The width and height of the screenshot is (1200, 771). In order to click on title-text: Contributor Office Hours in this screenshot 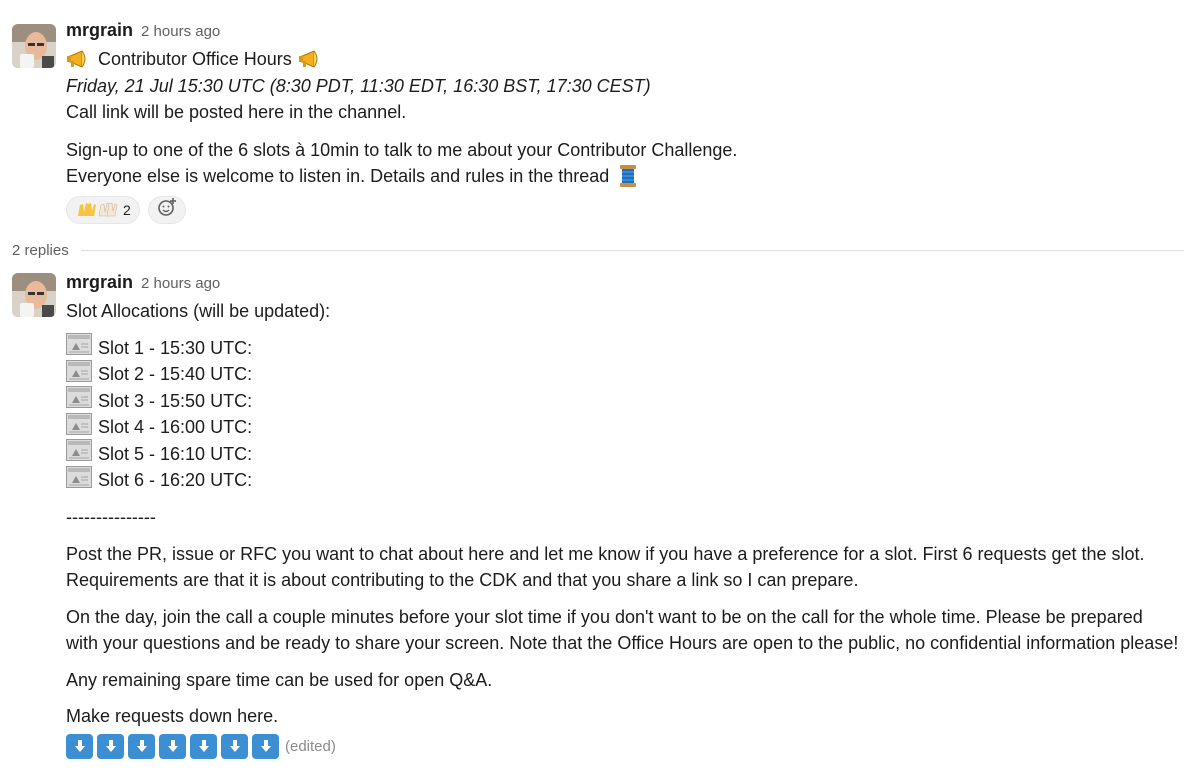, I will do `click(195, 59)`.